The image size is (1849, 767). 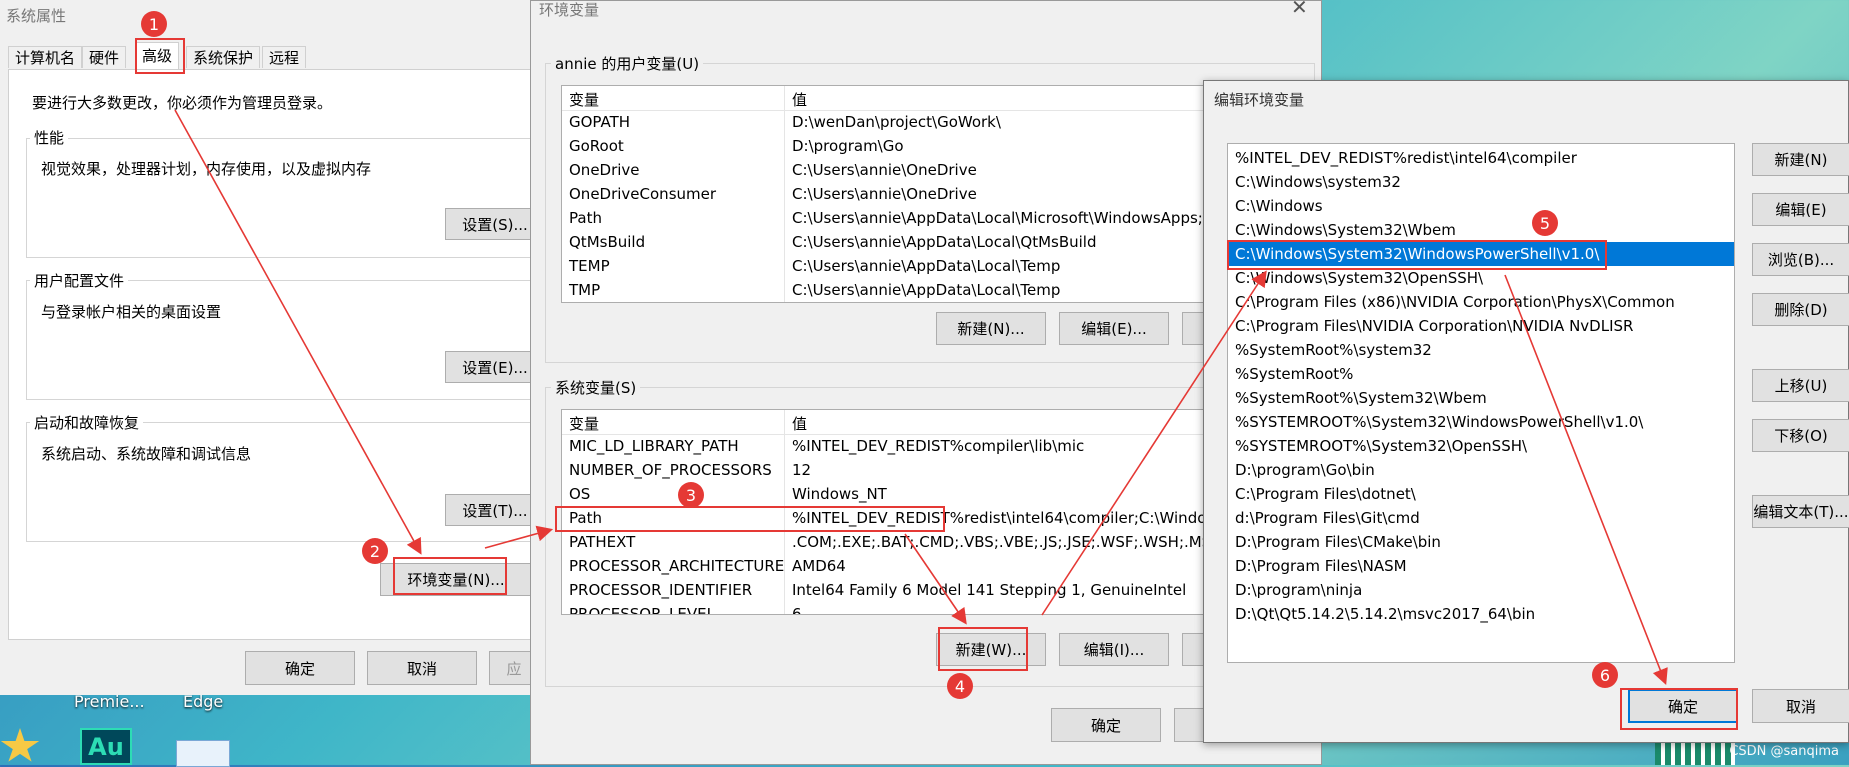 What do you see at coordinates (691, 495) in the screenshot?
I see `step-badge-3: 3` at bounding box center [691, 495].